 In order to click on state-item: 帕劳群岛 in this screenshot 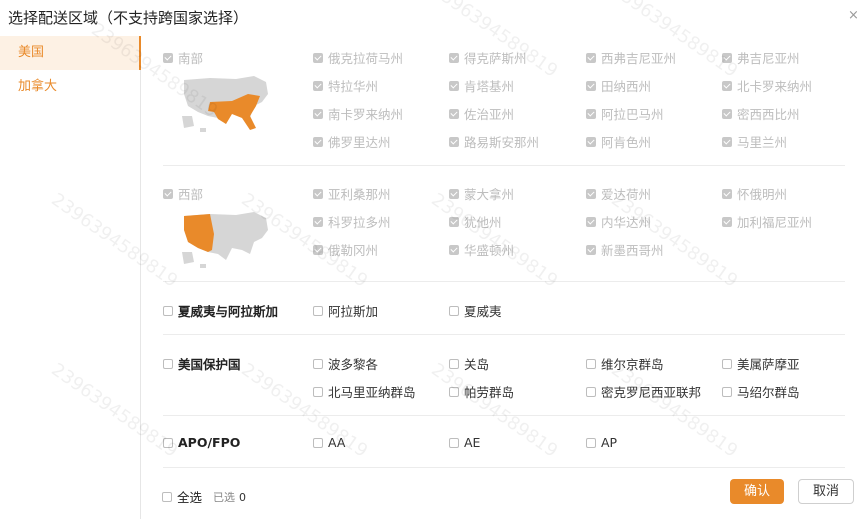, I will do `click(481, 391)`.